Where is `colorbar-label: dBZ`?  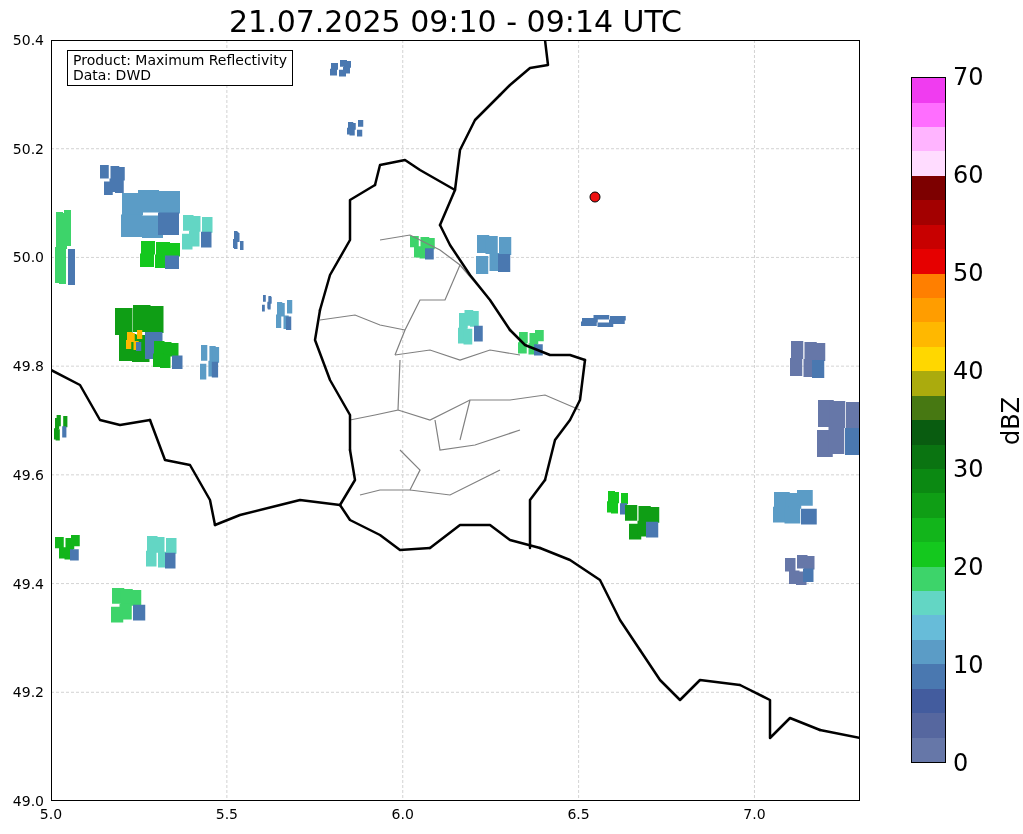 colorbar-label: dBZ is located at coordinates (1010, 421).